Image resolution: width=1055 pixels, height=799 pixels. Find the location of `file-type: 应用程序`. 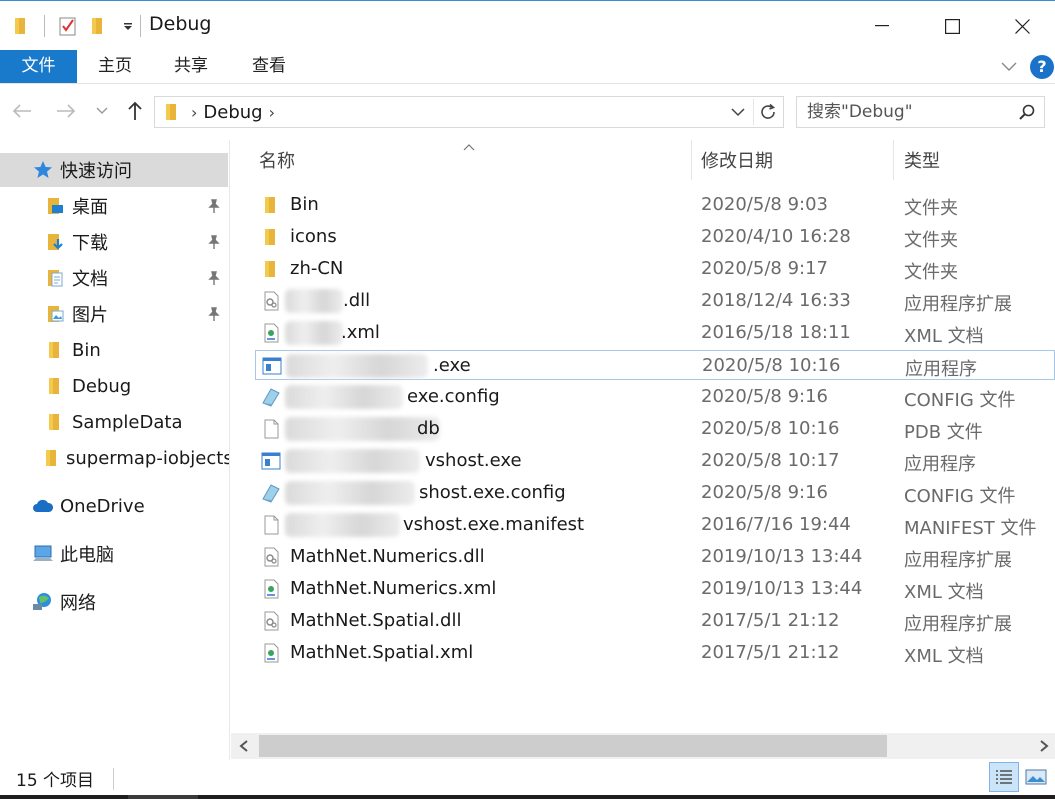

file-type: 应用程序 is located at coordinates (941, 369).